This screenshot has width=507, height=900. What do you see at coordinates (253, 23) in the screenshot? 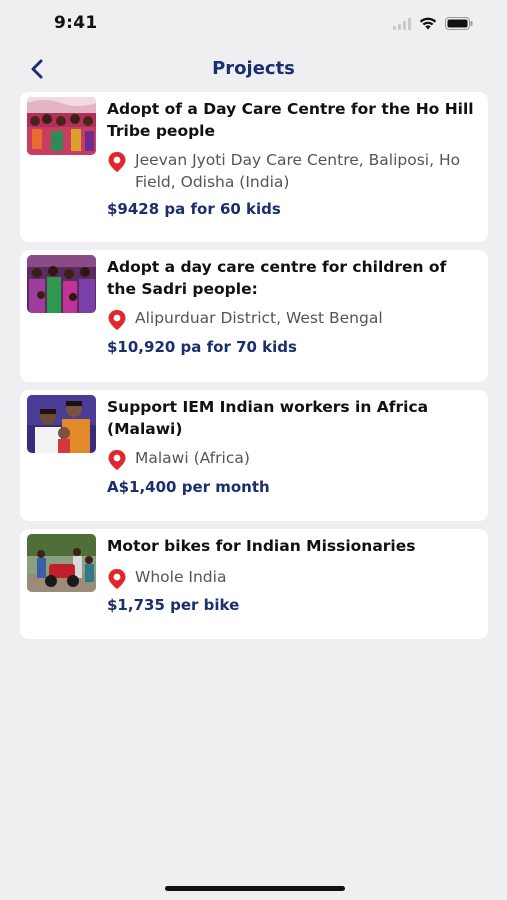
I see `status-bar: 9:41` at bounding box center [253, 23].